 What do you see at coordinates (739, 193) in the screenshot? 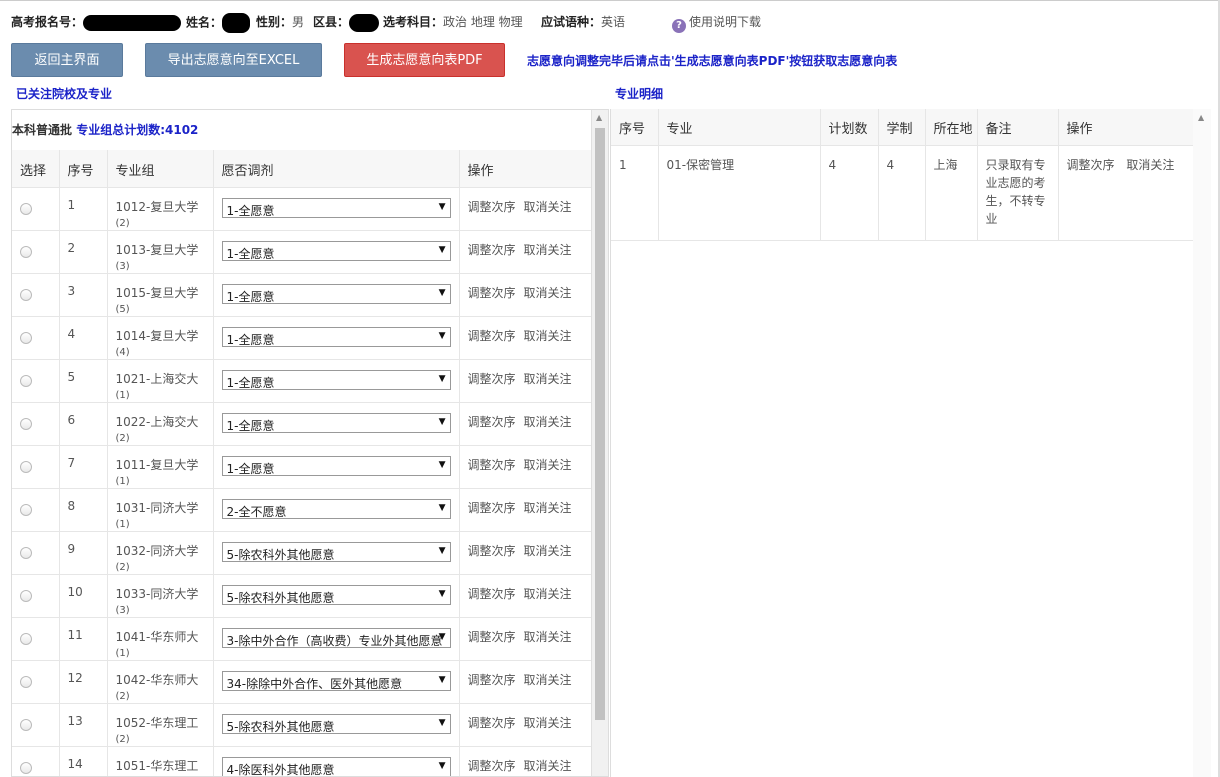
I see `detail-major: 01-保密管理` at bounding box center [739, 193].